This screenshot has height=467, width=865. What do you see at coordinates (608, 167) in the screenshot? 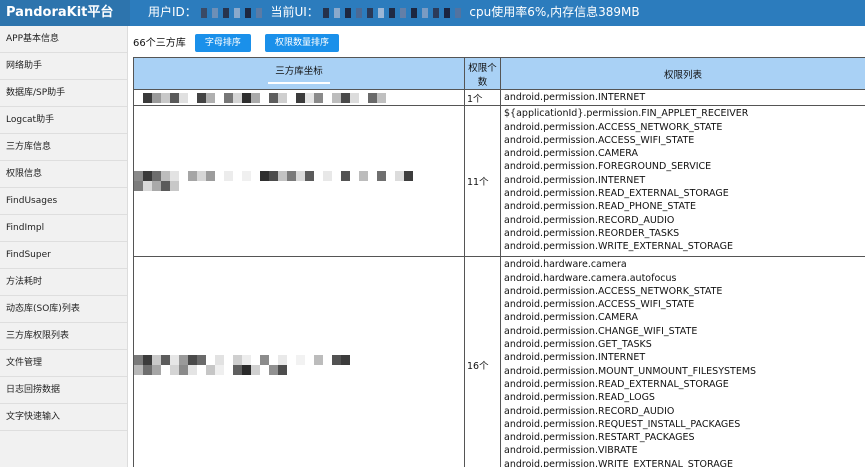
I see `permission-item: android.permission.FOREGROUND_SERVICE` at bounding box center [608, 167].